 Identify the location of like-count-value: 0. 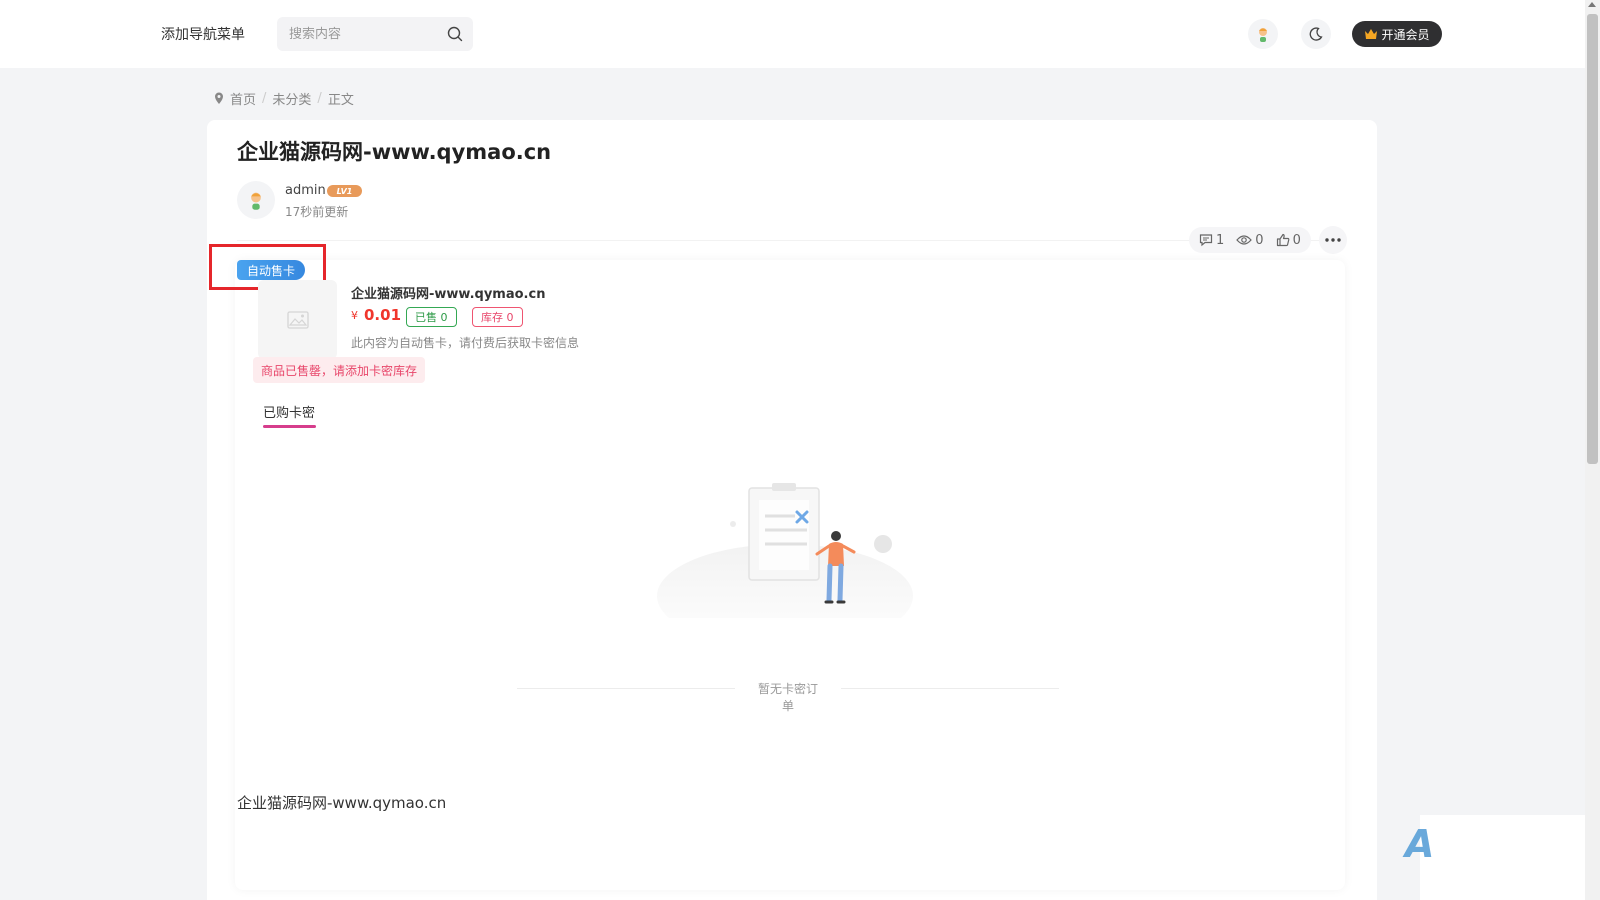
(1296, 240).